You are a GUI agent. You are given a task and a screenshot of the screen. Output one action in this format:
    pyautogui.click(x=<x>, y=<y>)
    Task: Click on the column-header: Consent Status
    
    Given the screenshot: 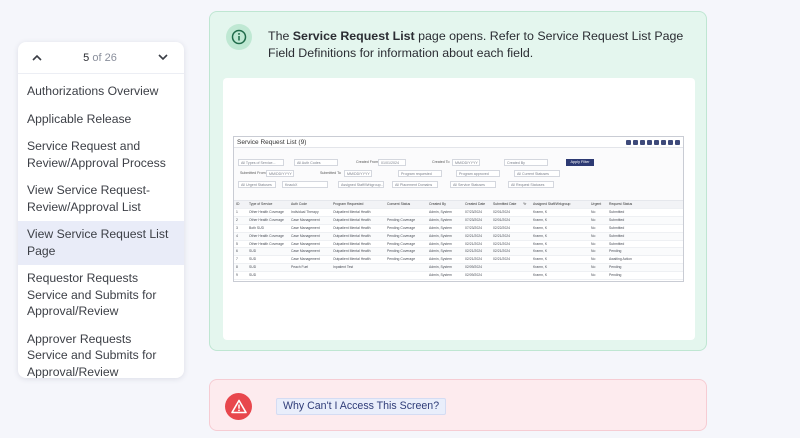 What is the action you would take?
    pyautogui.click(x=406, y=205)
    